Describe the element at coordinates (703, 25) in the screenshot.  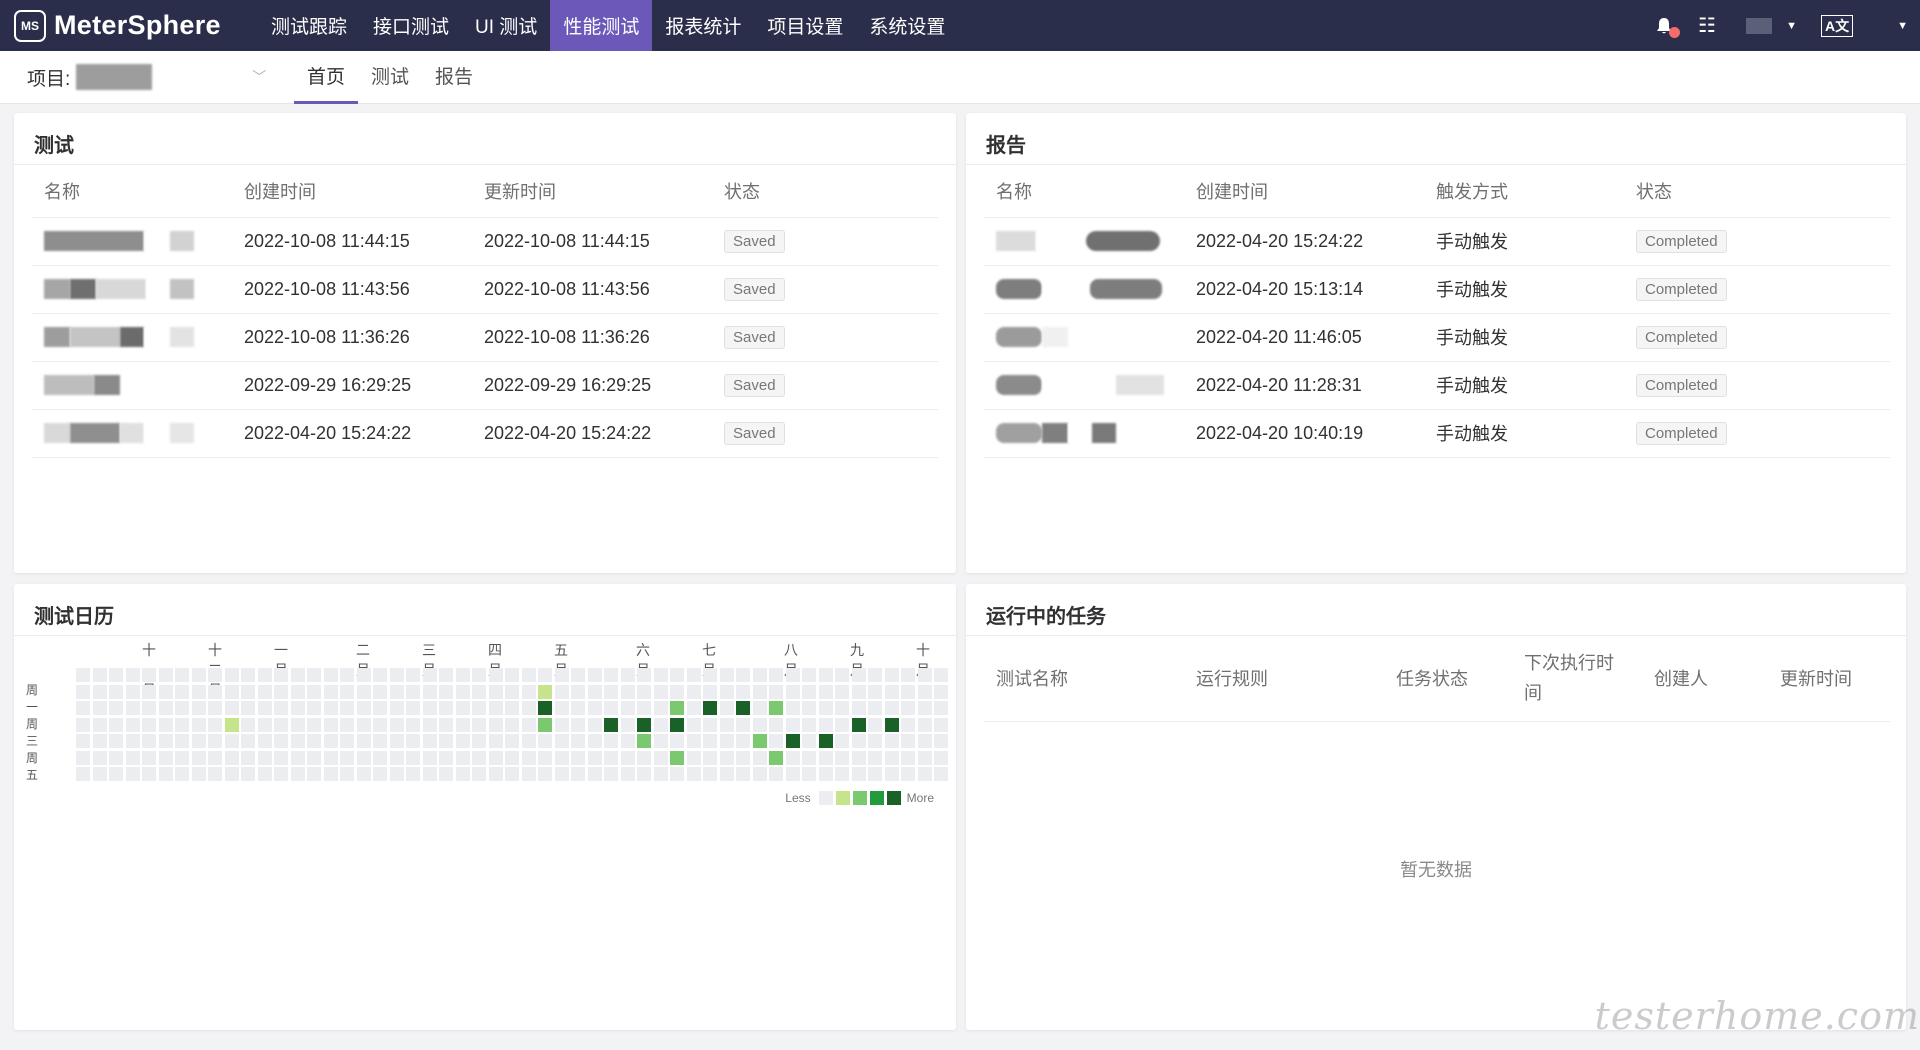
I see `nav-item-report-stats: 报表统计` at that location.